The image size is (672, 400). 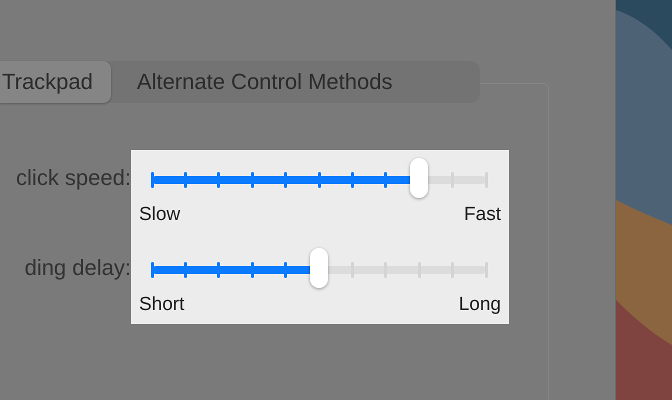 What do you see at coordinates (264, 82) in the screenshot?
I see `tab: Alternate Control Methods` at bounding box center [264, 82].